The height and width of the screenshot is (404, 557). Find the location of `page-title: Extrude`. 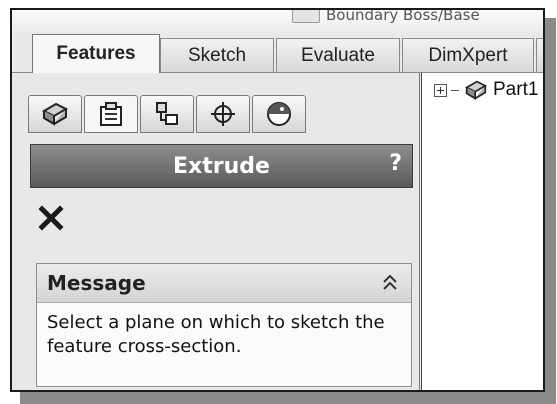

page-title: Extrude is located at coordinates (221, 166).